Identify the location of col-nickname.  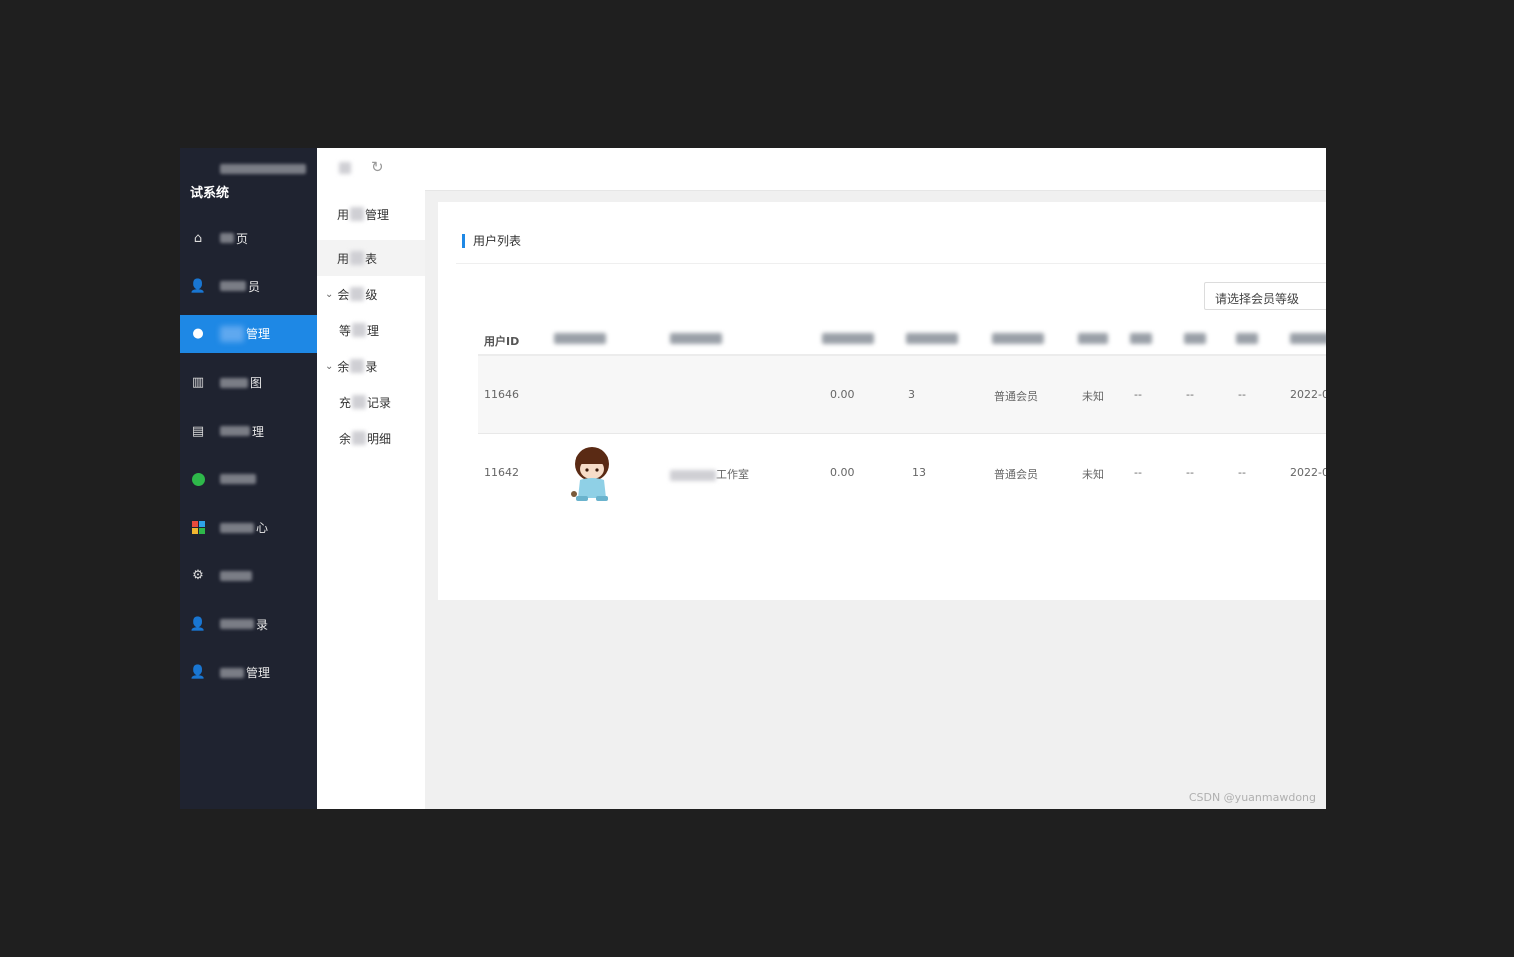
(696, 340).